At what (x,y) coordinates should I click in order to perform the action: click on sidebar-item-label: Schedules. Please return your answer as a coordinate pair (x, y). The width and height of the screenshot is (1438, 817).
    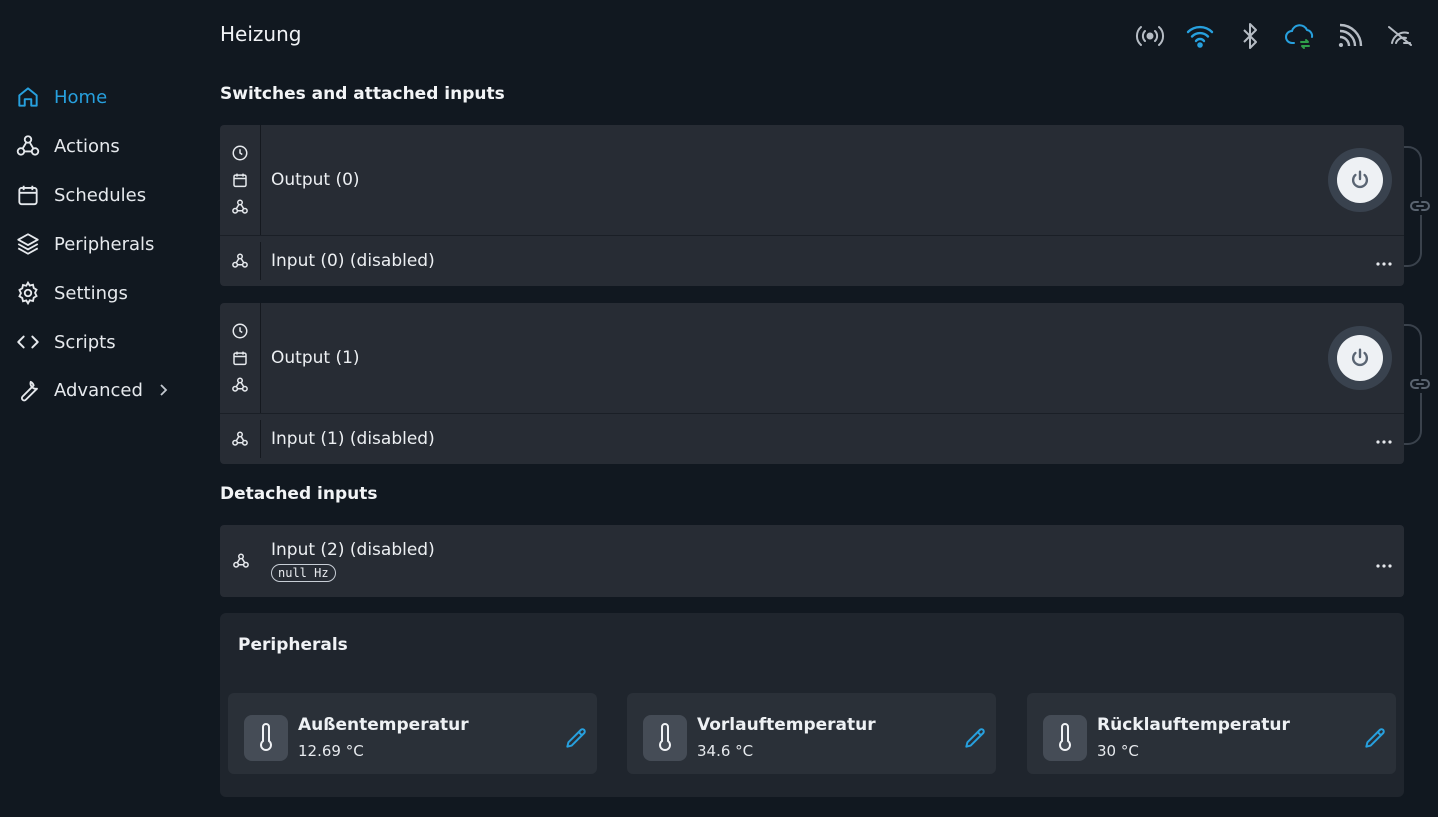
    Looking at the image, I should click on (100, 195).